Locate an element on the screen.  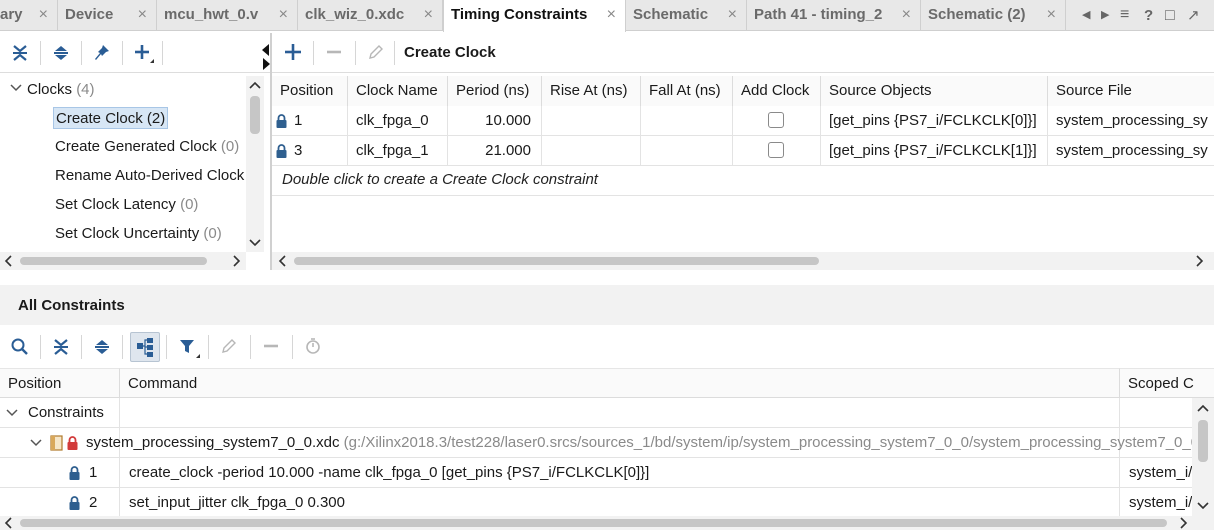
tree-row-constraints: Constraints is located at coordinates (596, 413).